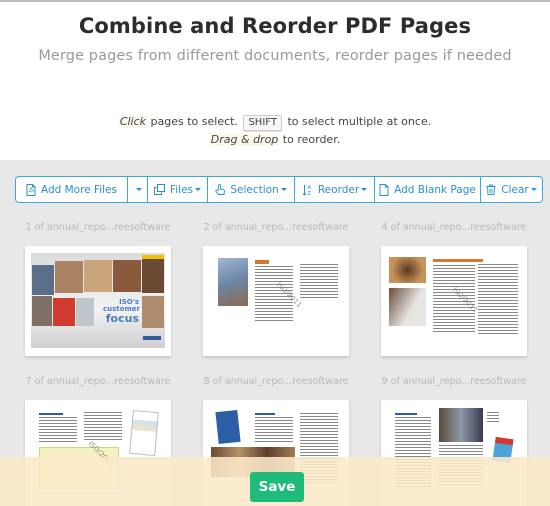 This screenshot has width=550, height=506. I want to click on handshake-photo, so click(461, 425).